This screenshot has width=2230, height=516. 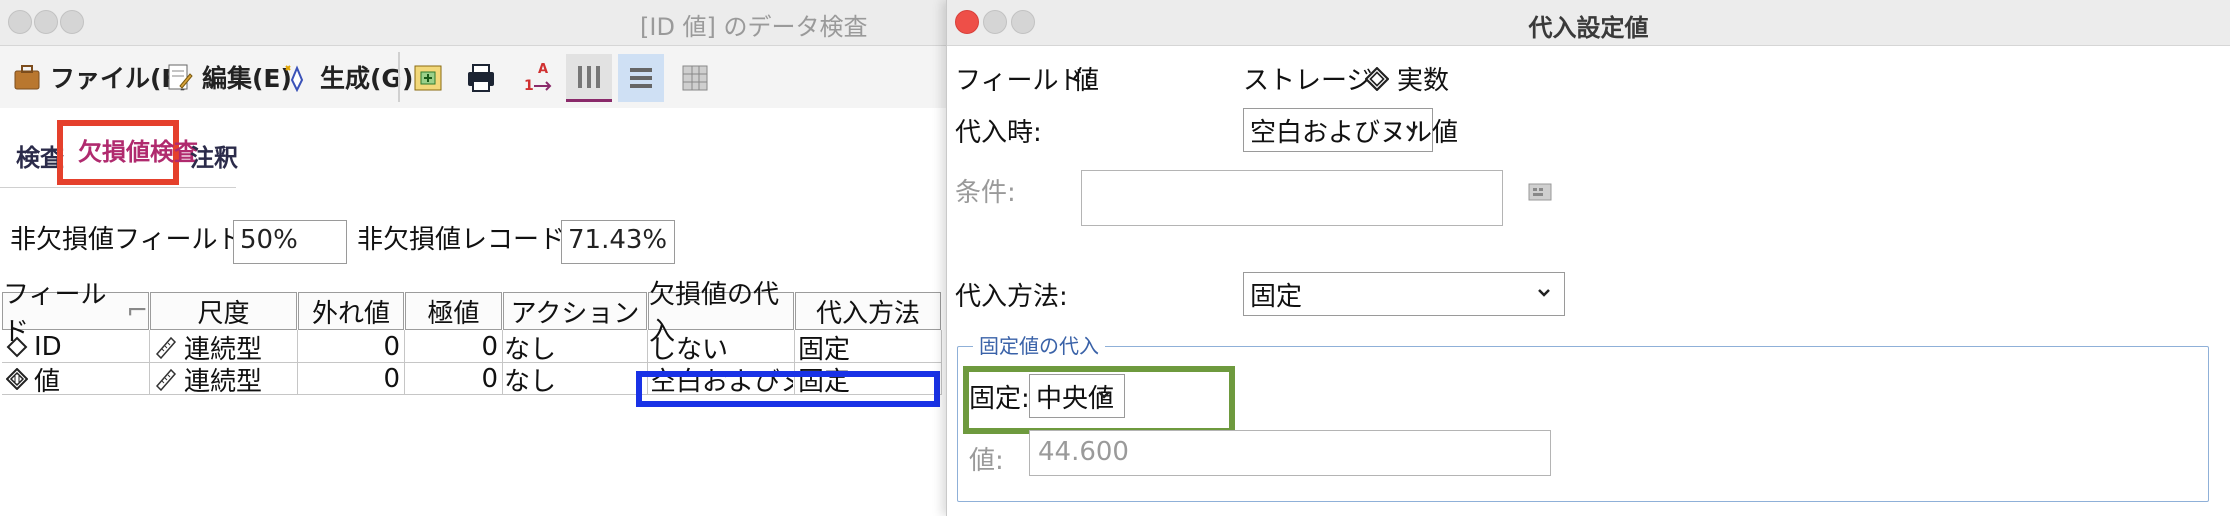 I want to click on method-select: 固定, so click(x=1404, y=294).